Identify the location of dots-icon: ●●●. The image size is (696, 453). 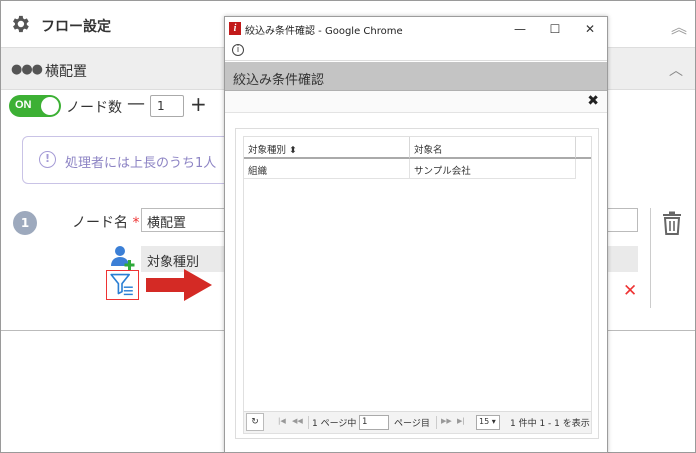
(27, 69).